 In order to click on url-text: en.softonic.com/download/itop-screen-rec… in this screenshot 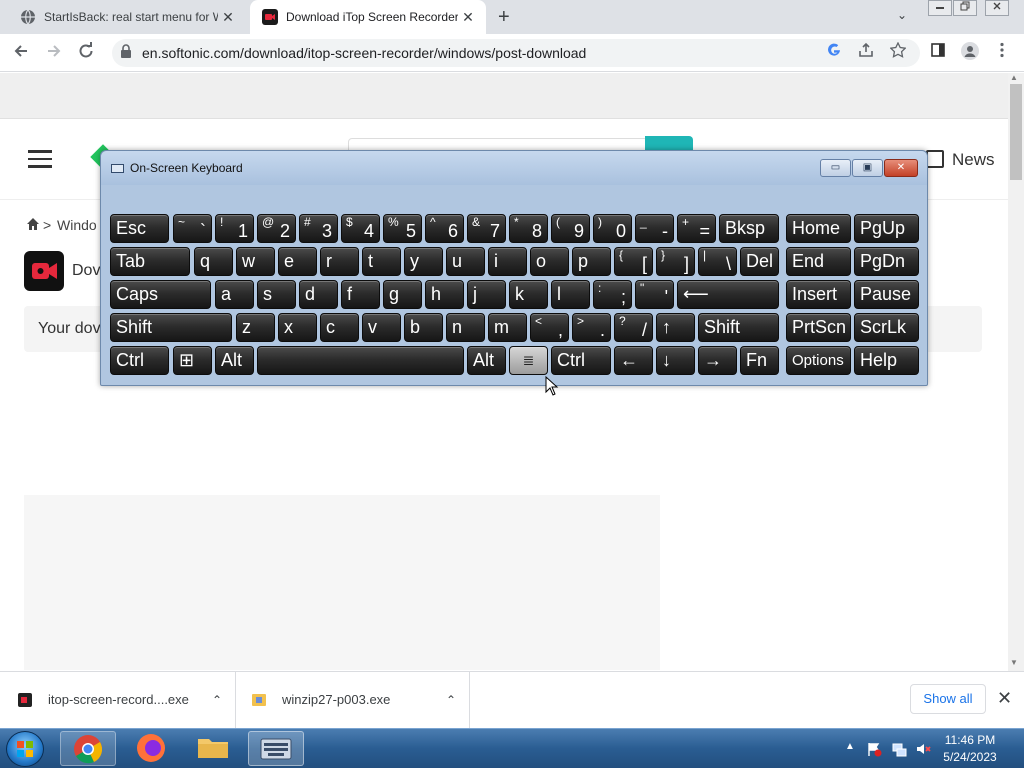, I will do `click(364, 53)`.